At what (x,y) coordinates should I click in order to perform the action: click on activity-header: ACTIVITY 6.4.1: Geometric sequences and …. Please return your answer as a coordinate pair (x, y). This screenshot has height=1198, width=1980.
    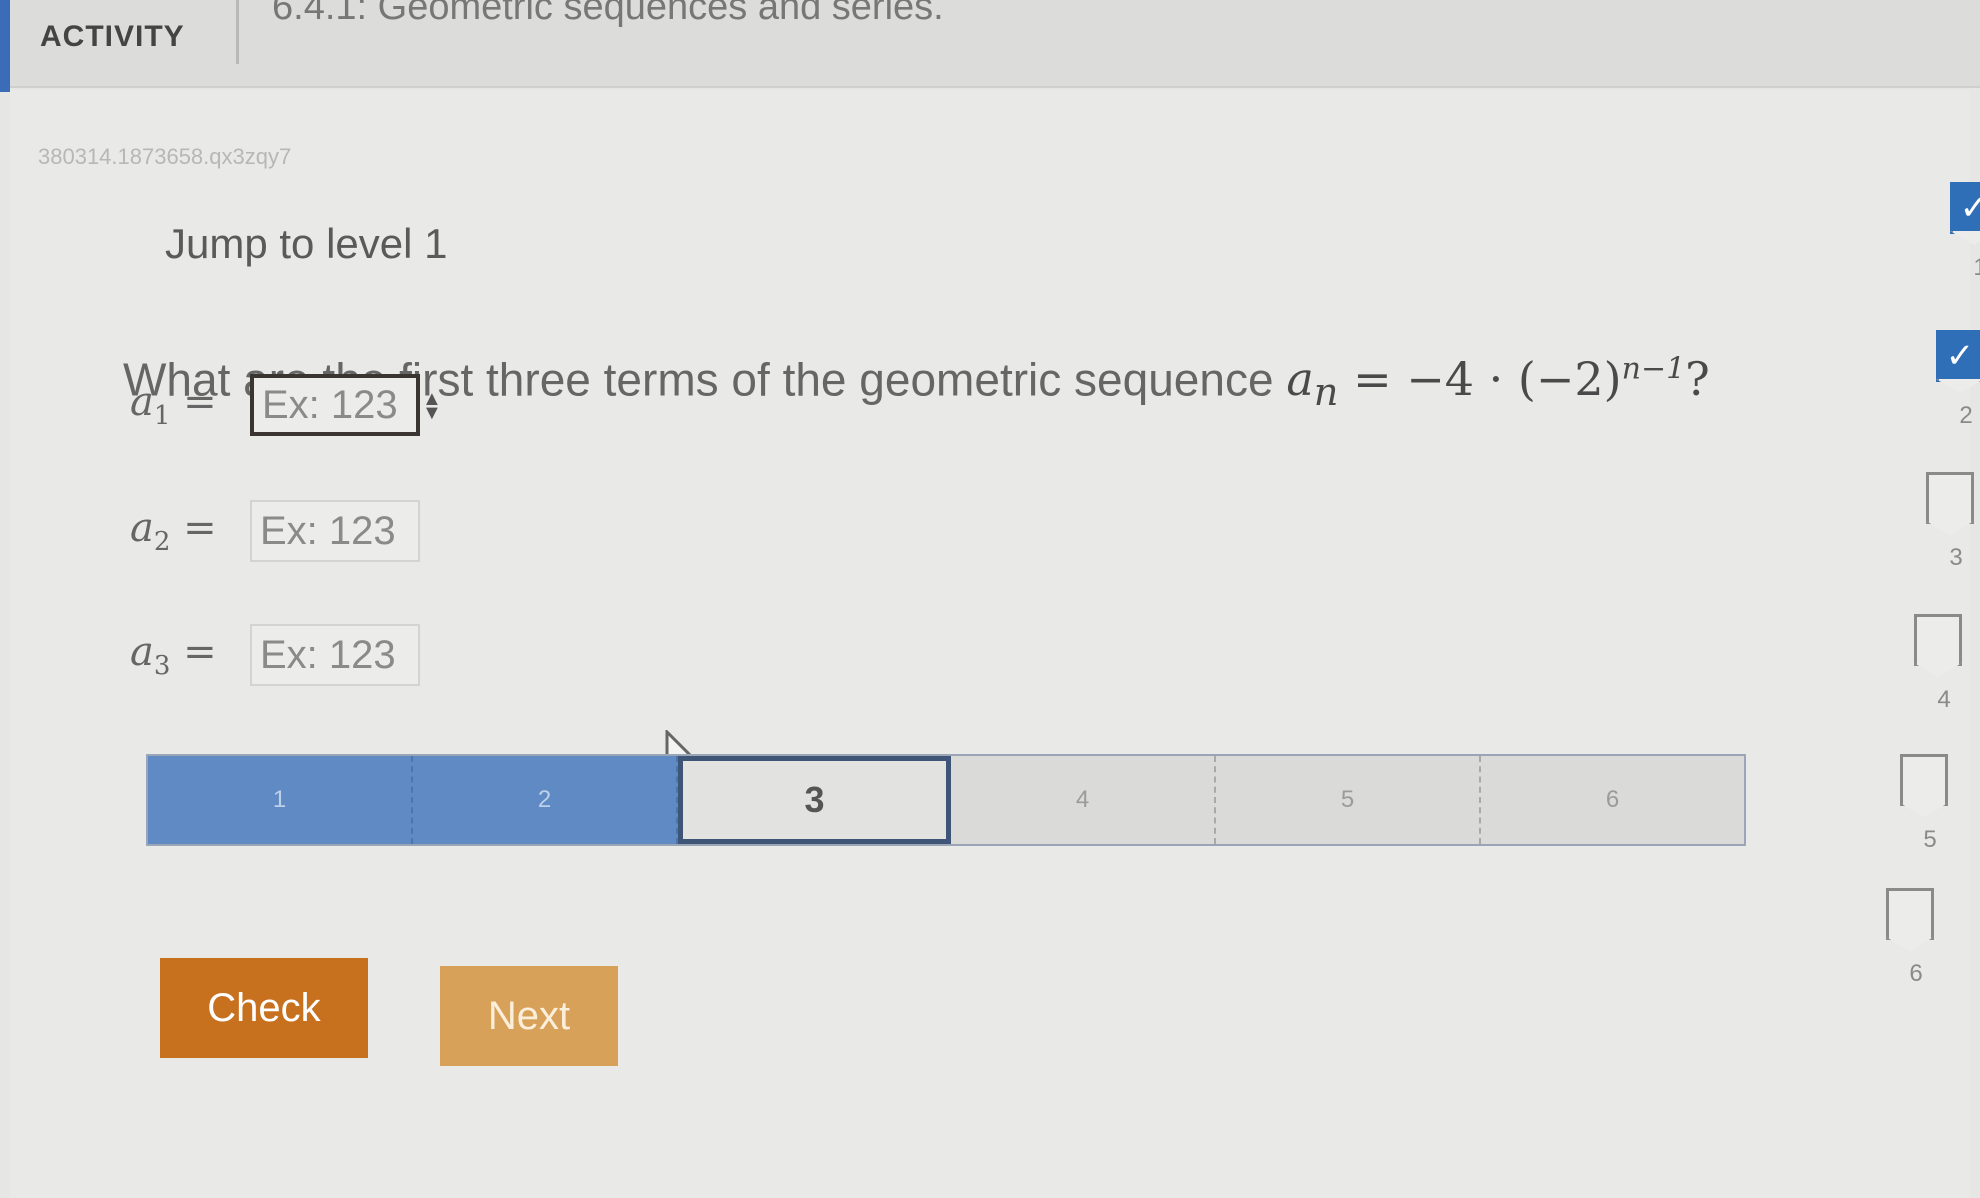
    Looking at the image, I should click on (990, 46).